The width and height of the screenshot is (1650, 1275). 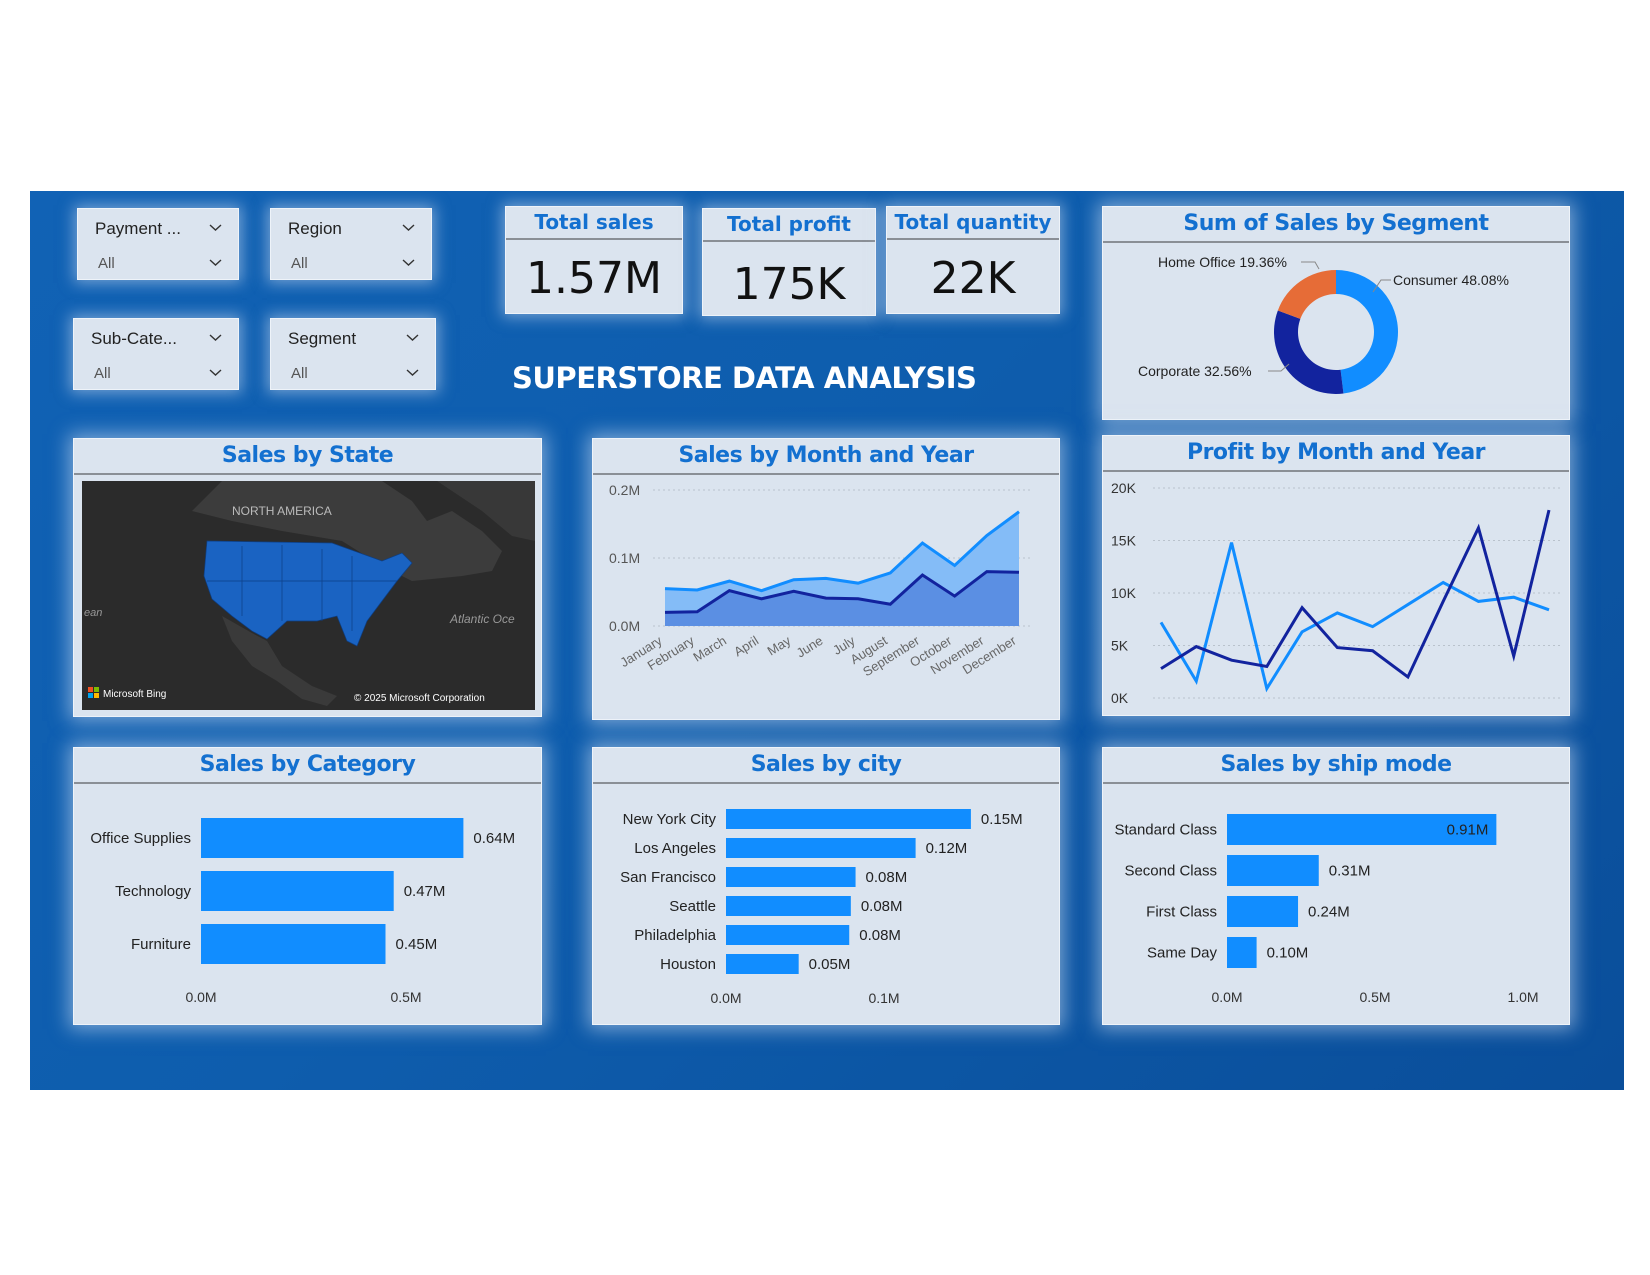 What do you see at coordinates (1124, 593) in the screenshot?
I see `y-tick-label: 10K` at bounding box center [1124, 593].